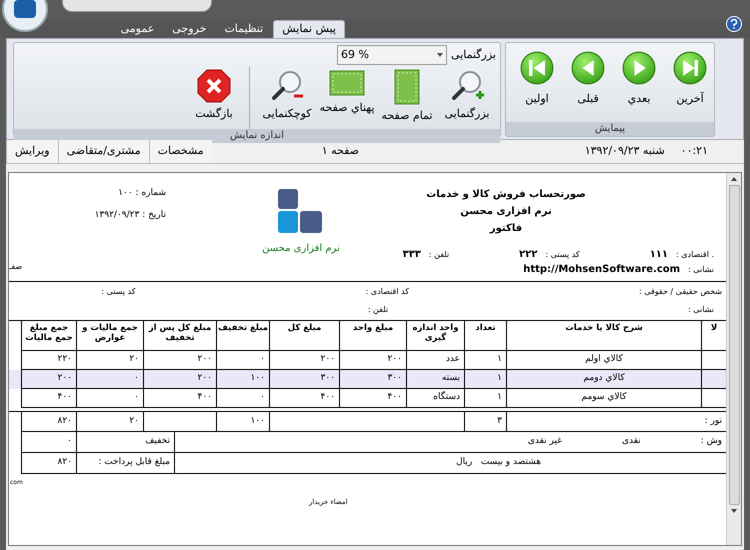  What do you see at coordinates (392, 55) in the screenshot?
I see `zoom-dropdown: 69 %` at bounding box center [392, 55].